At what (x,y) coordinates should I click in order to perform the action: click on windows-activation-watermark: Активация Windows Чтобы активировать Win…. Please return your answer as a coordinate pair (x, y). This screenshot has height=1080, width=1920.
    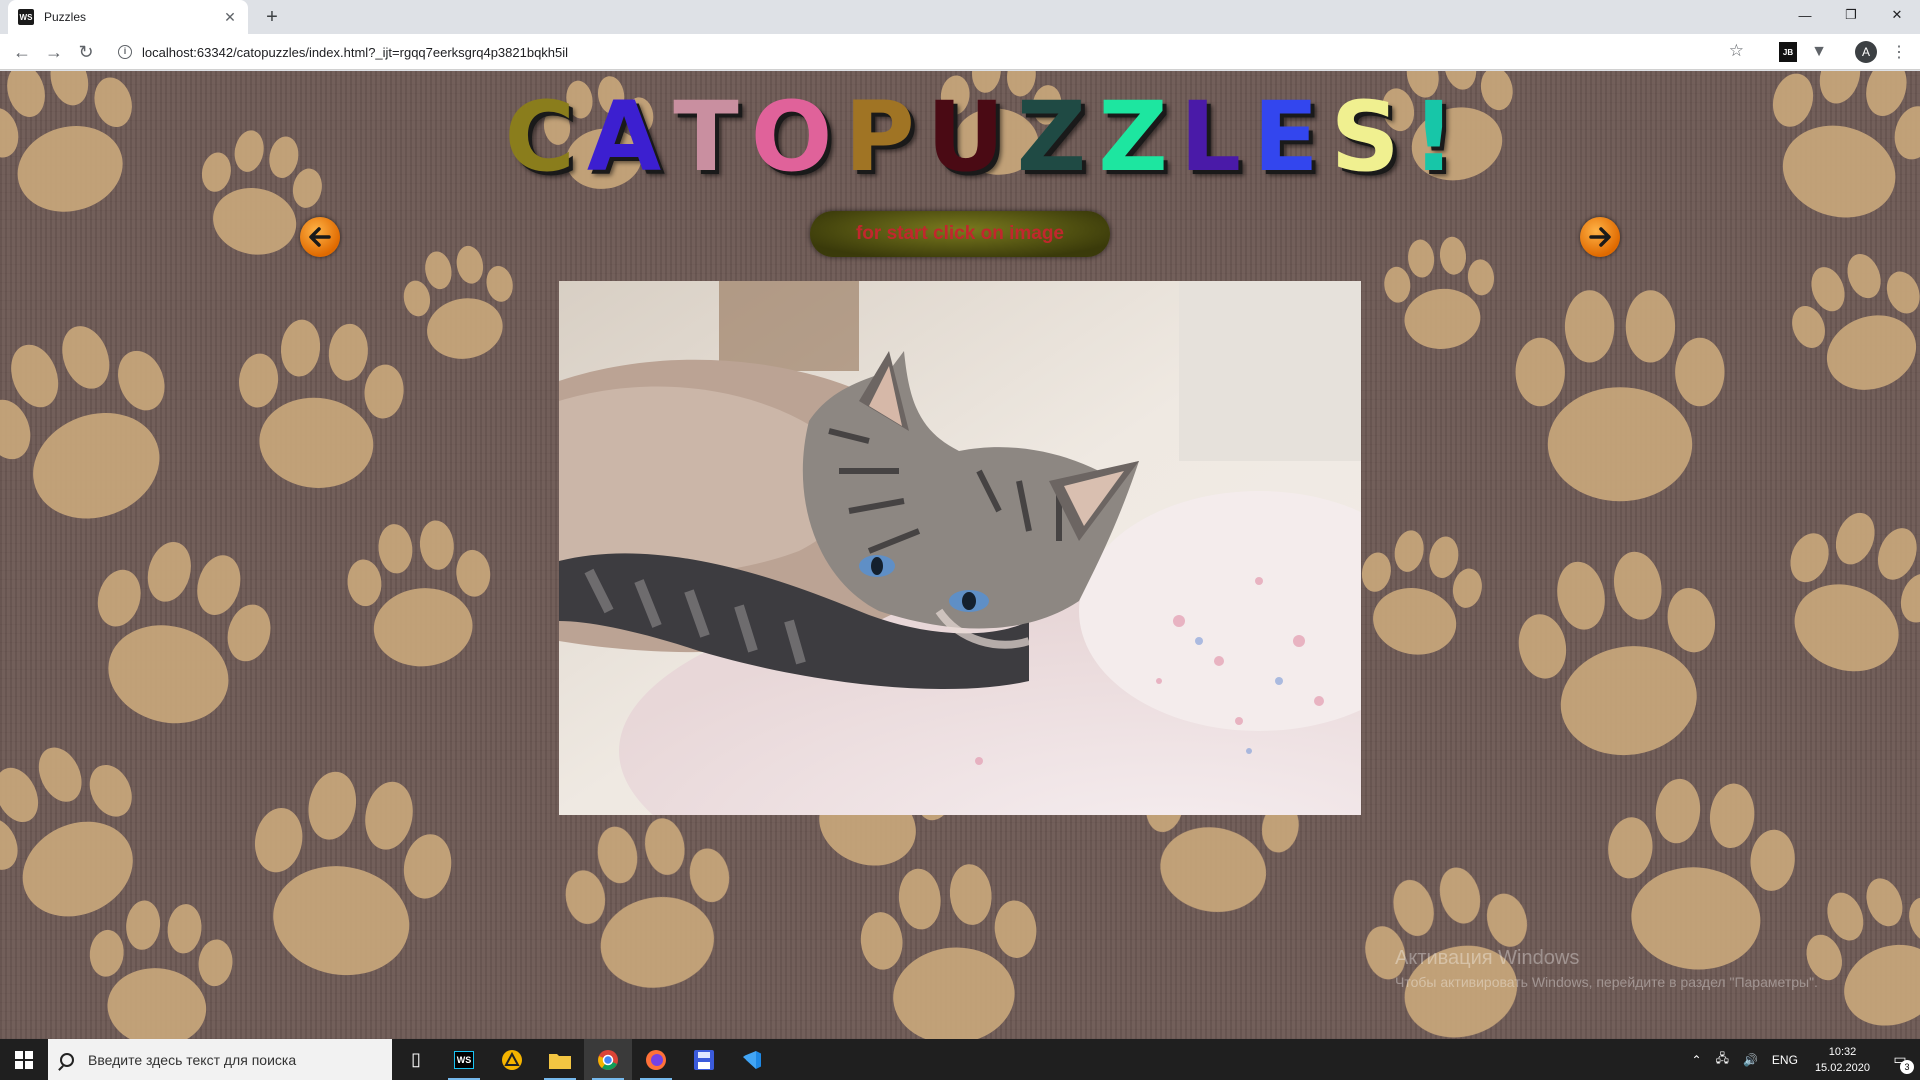
    Looking at the image, I should click on (1606, 968).